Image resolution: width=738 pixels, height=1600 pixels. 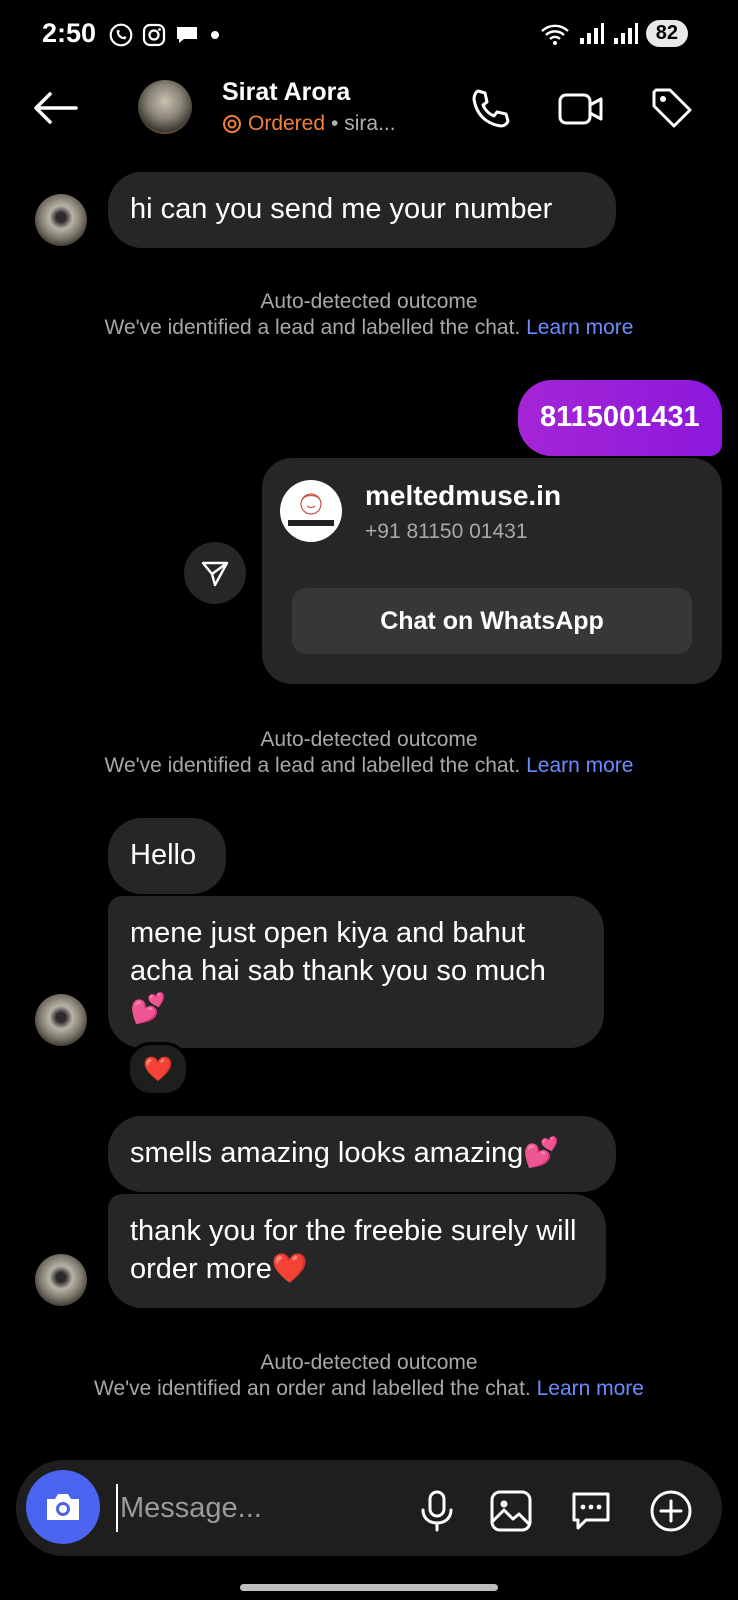 I want to click on dot-icon, so click(x=215, y=35).